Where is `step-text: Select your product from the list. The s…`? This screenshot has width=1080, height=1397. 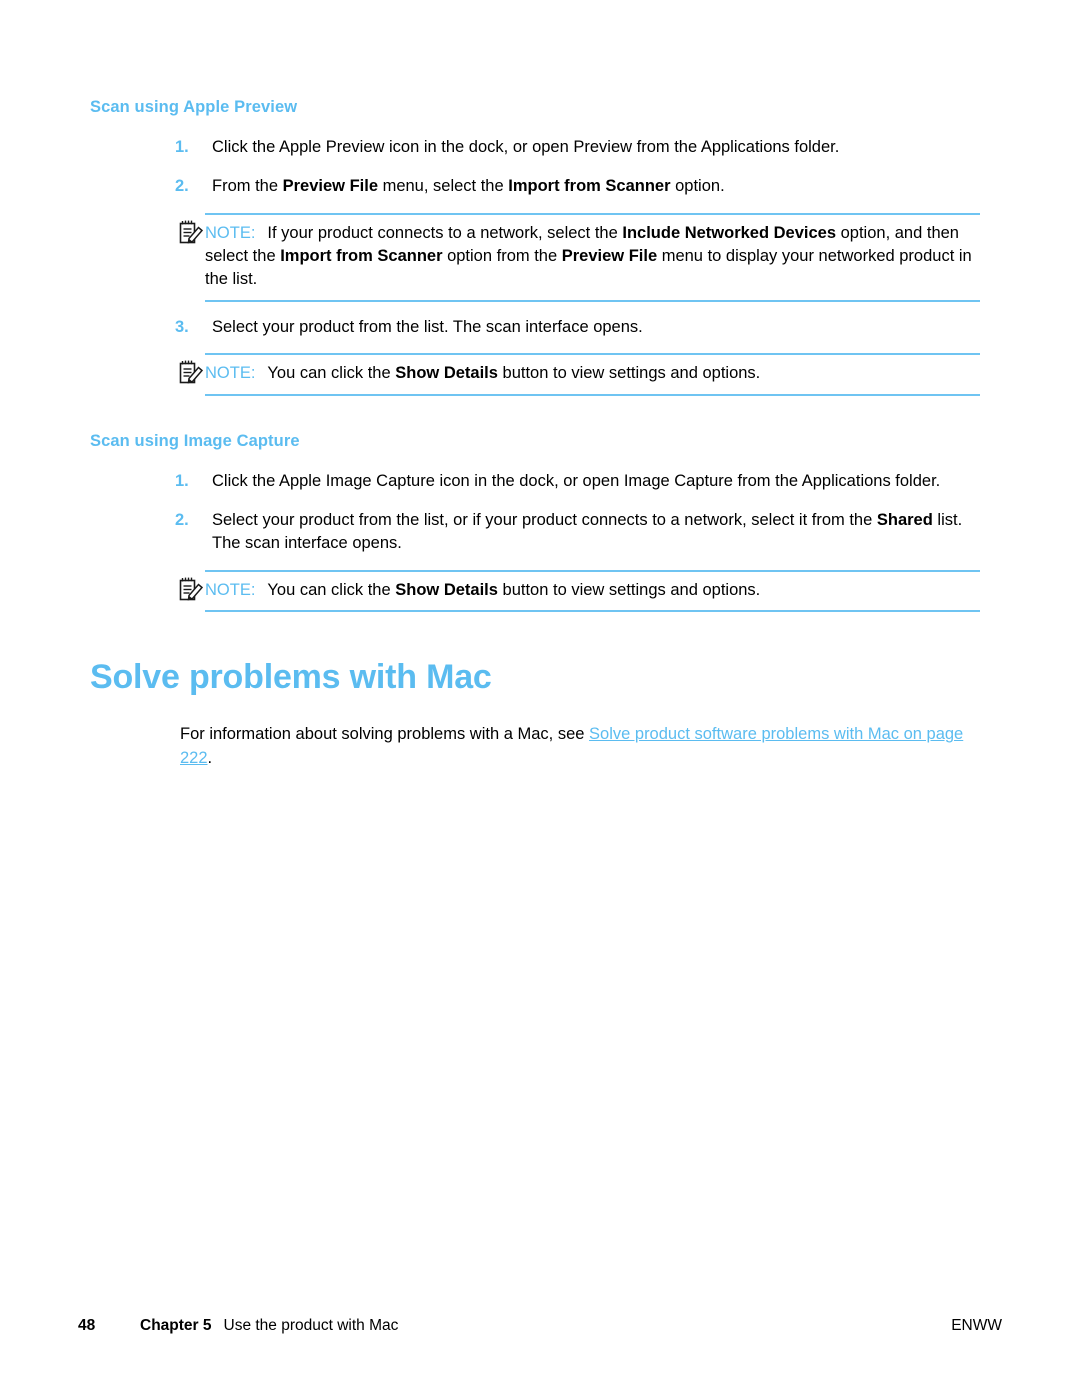
step-text: Select your product from the list. The s… is located at coordinates (596, 327).